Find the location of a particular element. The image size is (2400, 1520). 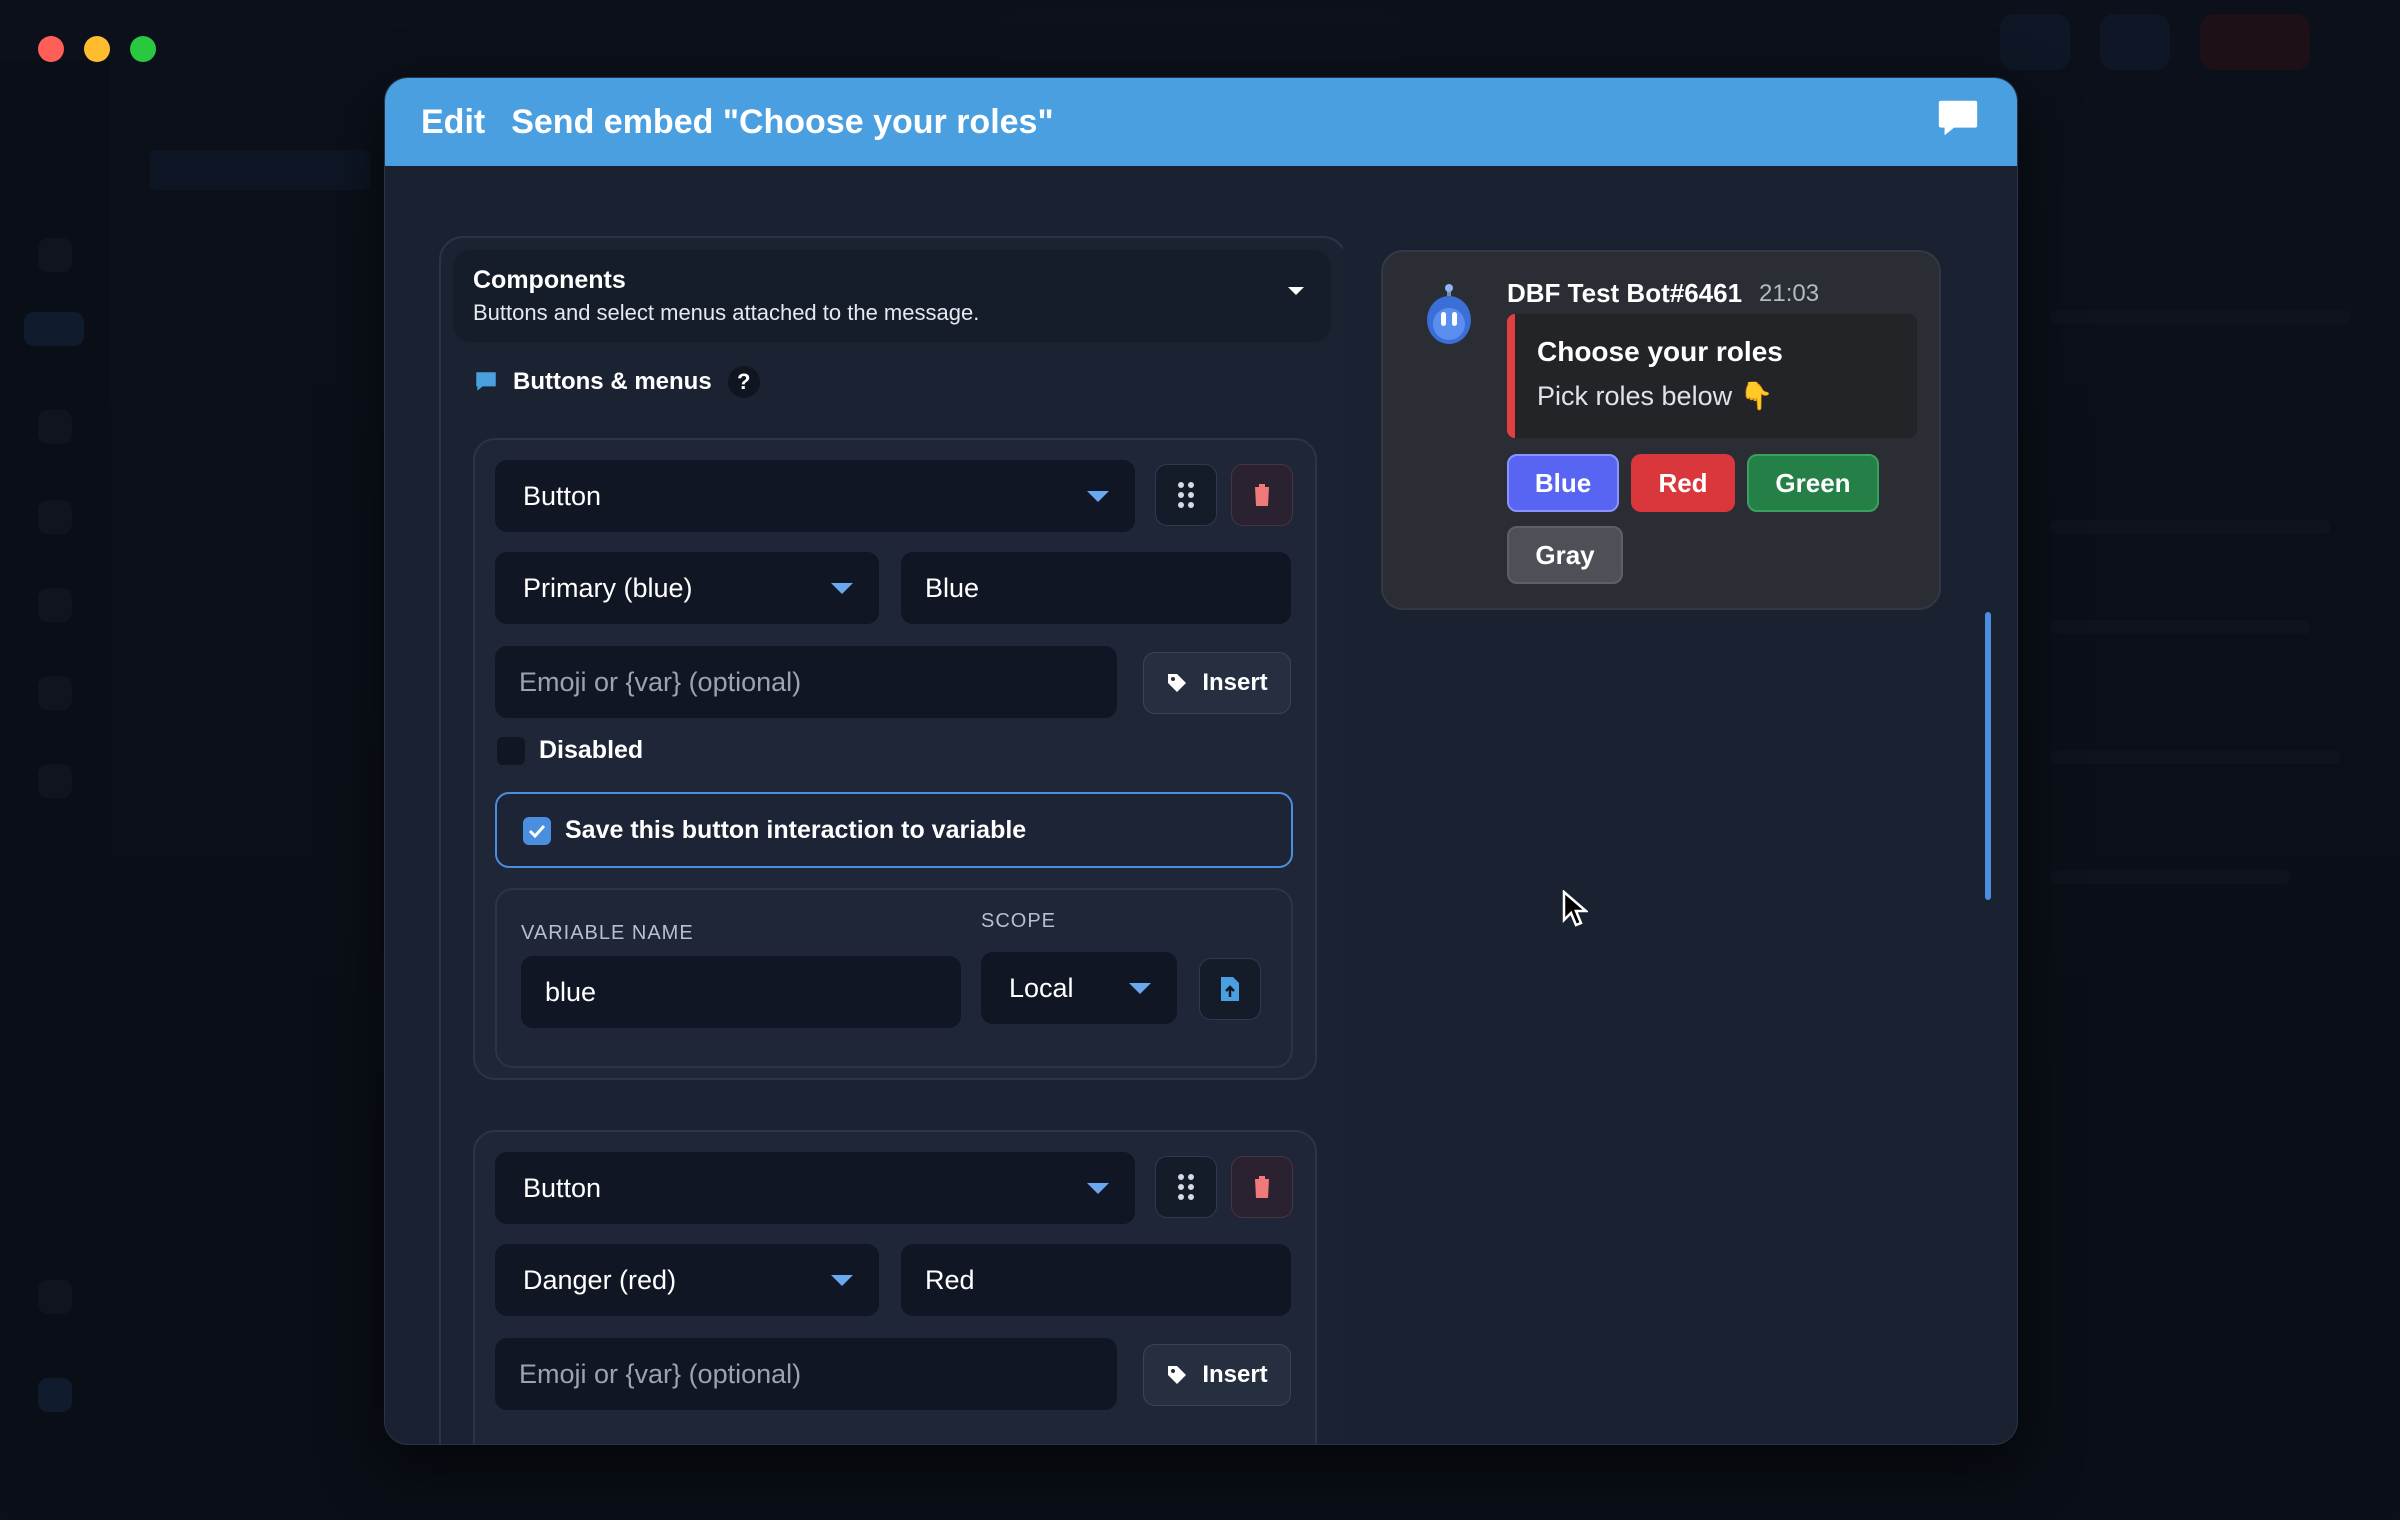

mouse-cursor-icon is located at coordinates (1576, 911).